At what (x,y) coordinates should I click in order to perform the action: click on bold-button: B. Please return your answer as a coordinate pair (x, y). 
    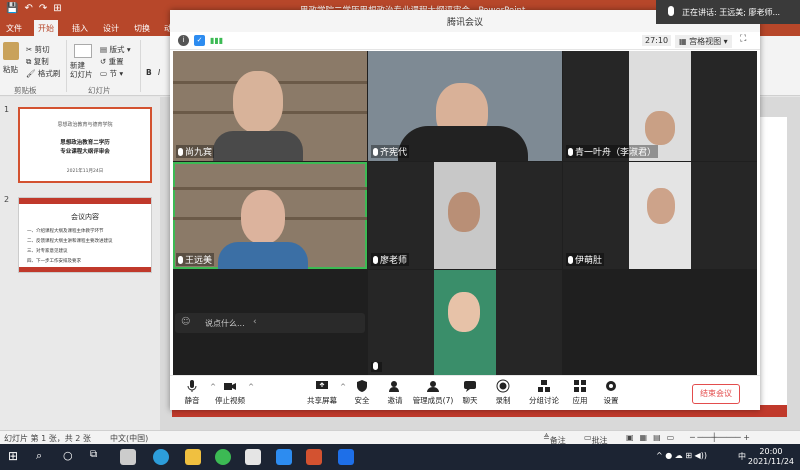
    Looking at the image, I should click on (149, 72).